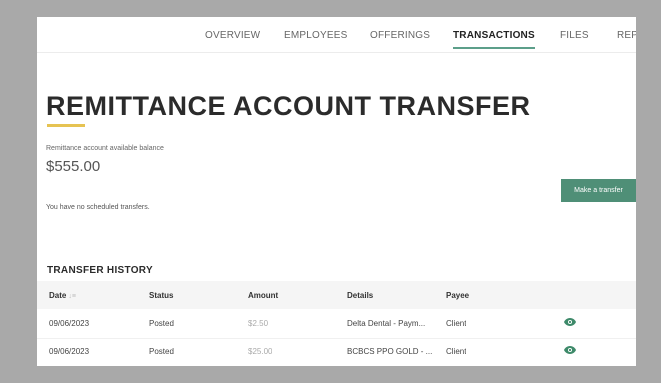 The image size is (661, 383). Describe the element at coordinates (72, 296) in the screenshot. I see `sort-icon: ↓≡` at that location.